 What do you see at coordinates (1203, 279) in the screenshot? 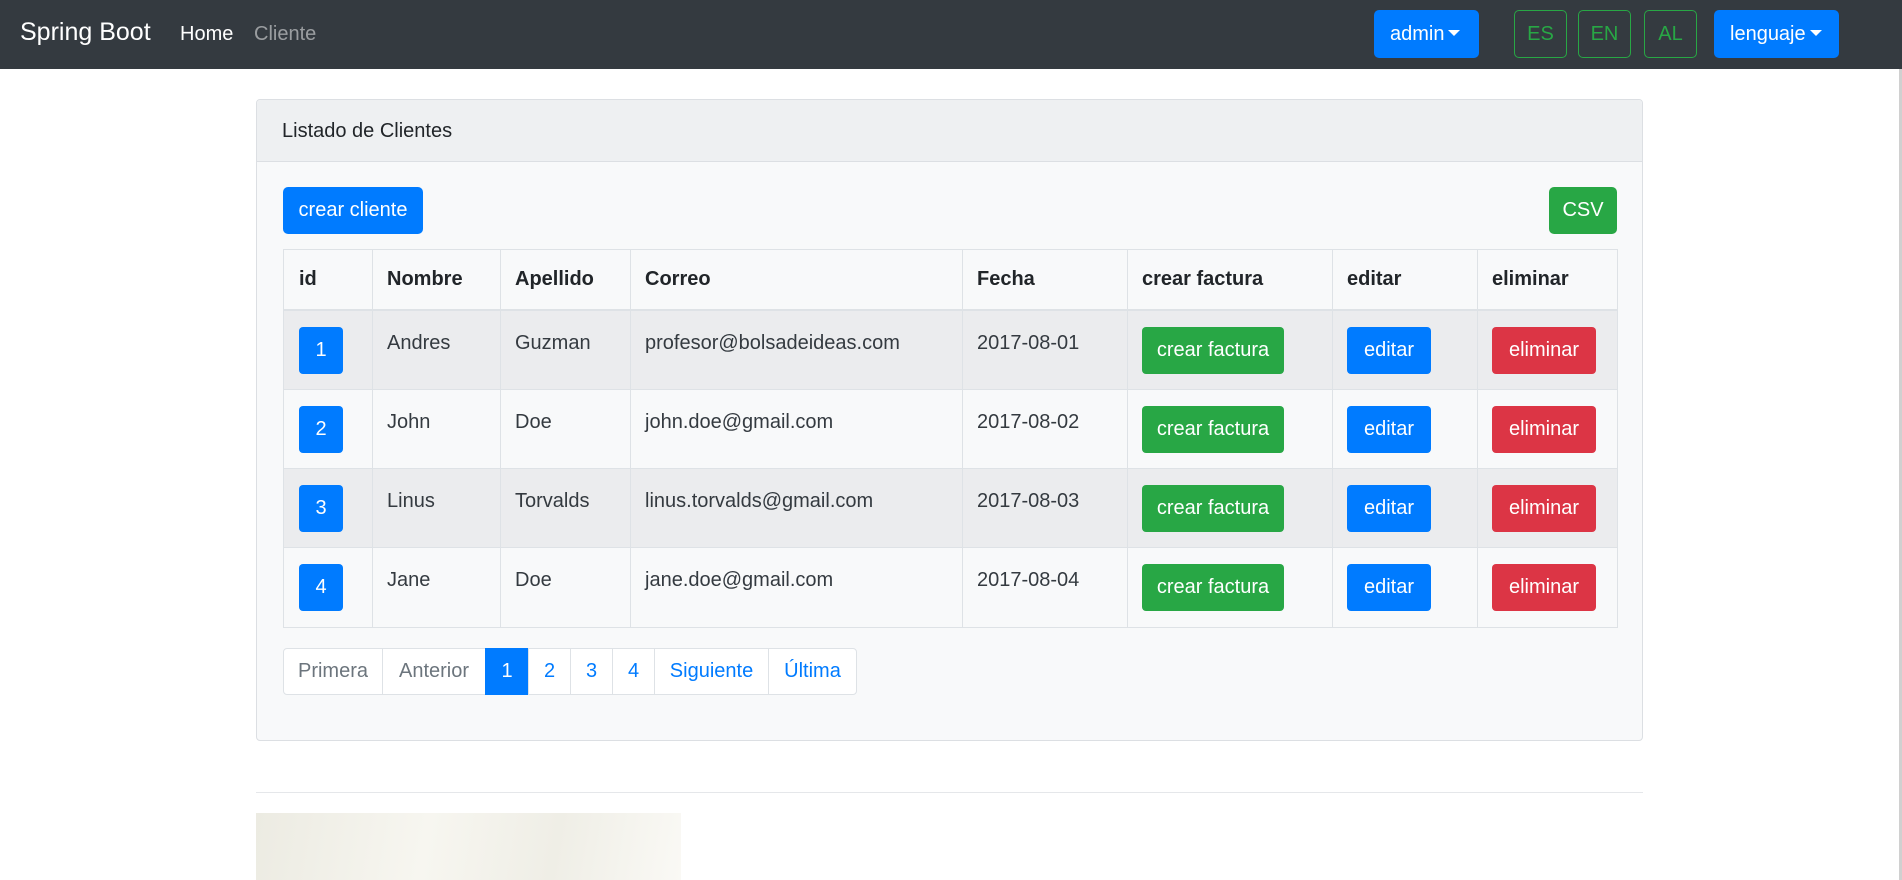
I see `header-crear-factura: crear factura` at bounding box center [1203, 279].